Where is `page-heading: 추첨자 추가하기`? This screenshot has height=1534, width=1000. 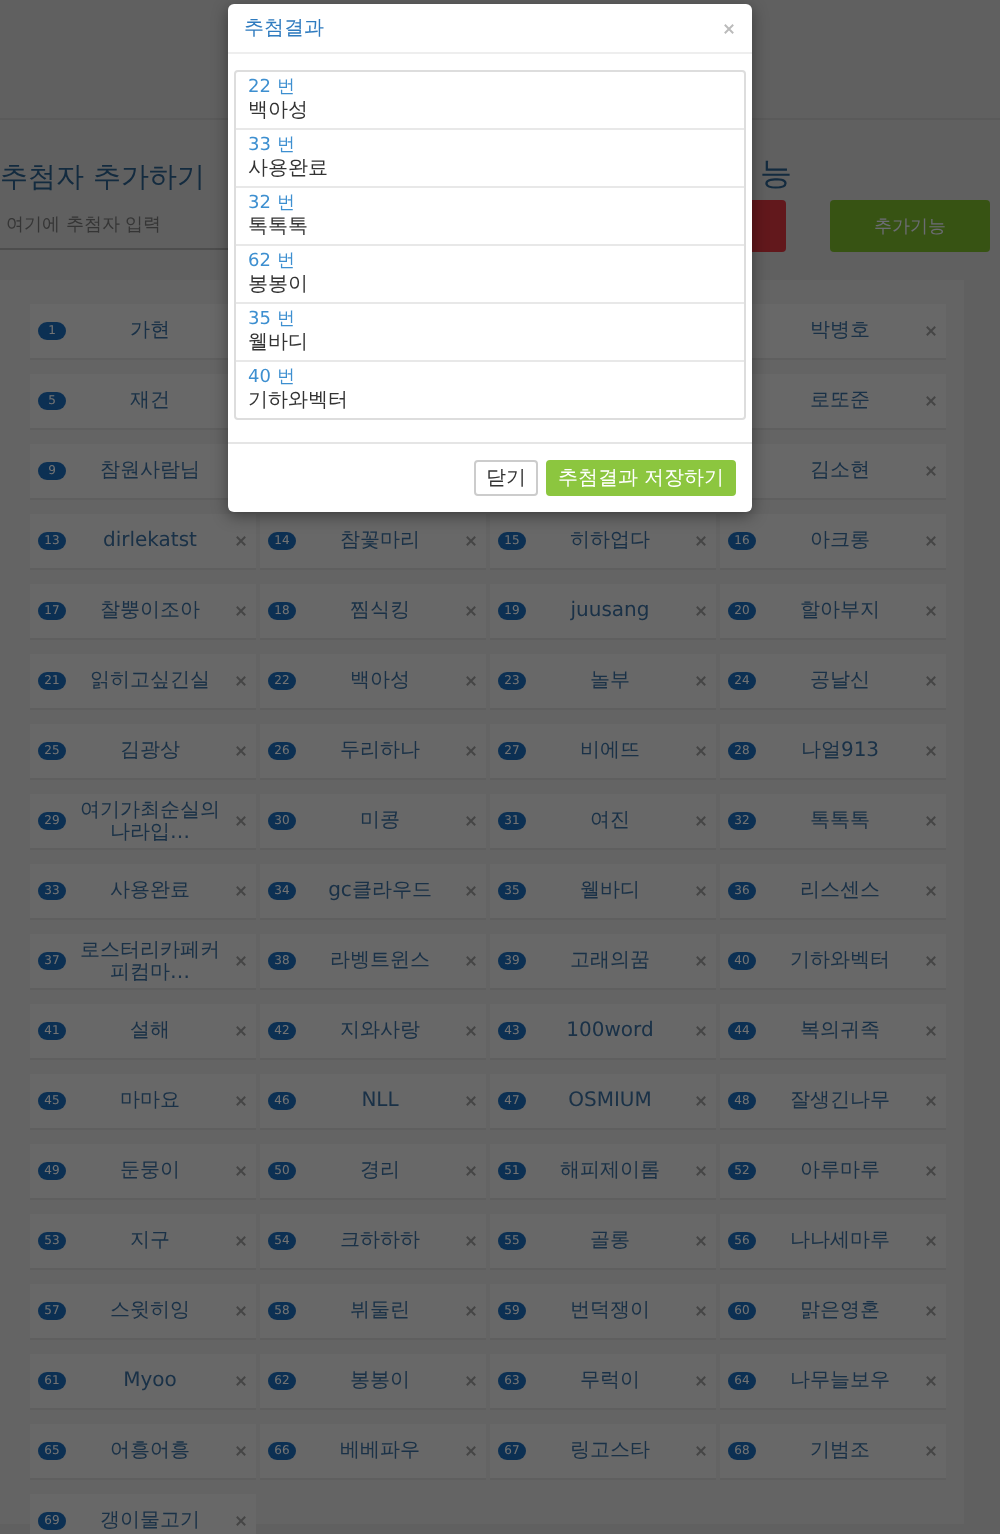
page-heading: 추첨자 추가하기 is located at coordinates (102, 178).